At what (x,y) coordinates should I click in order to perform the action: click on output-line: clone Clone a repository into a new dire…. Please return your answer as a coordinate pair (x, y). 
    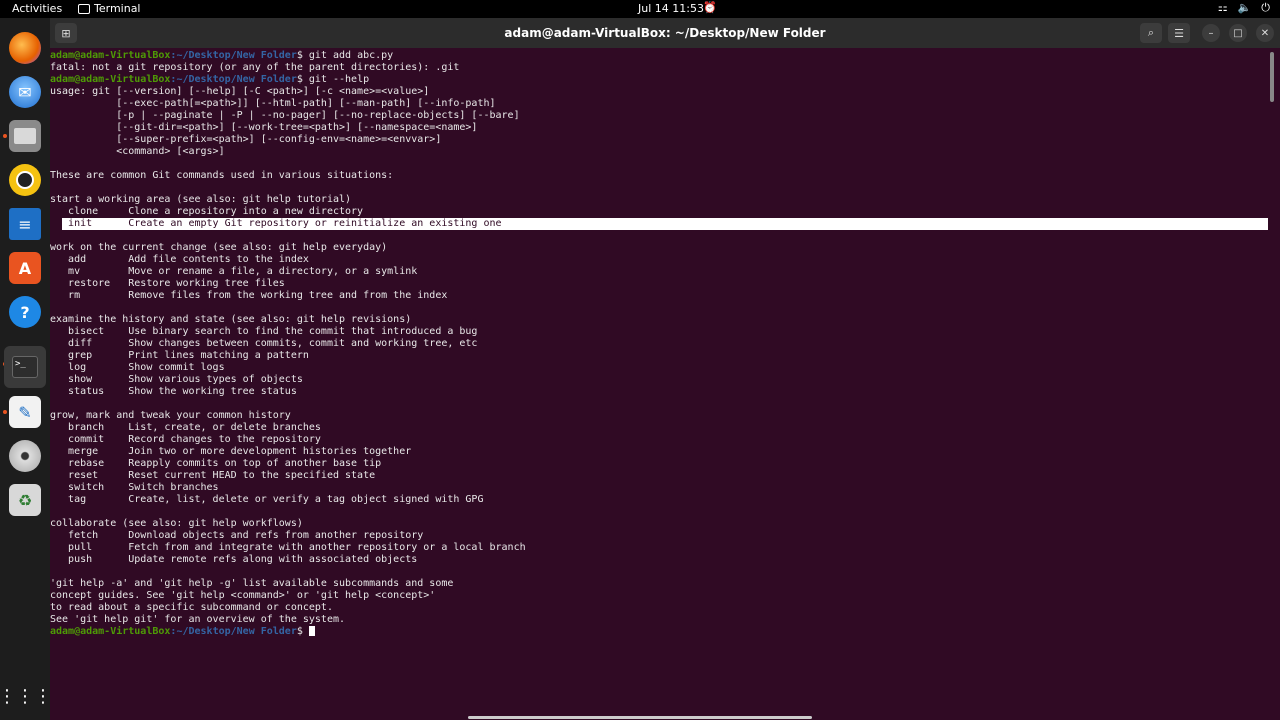
    Looking at the image, I should click on (207, 211).